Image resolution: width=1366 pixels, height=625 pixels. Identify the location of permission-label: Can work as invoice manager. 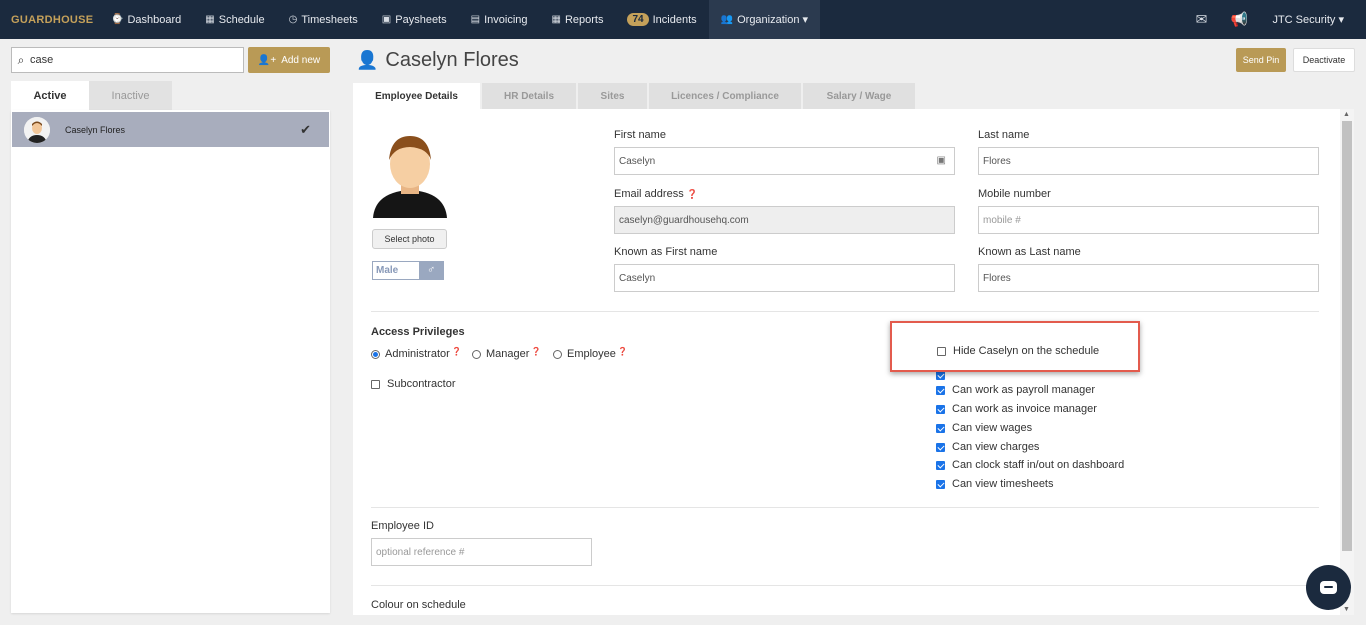
(1024, 409).